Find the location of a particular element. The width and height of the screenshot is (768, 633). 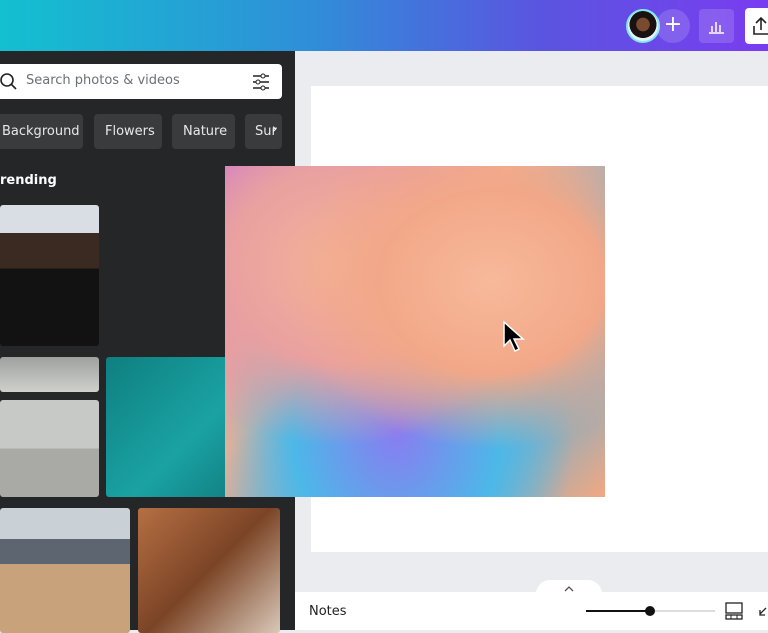

zoom-slider is located at coordinates (650, 611).